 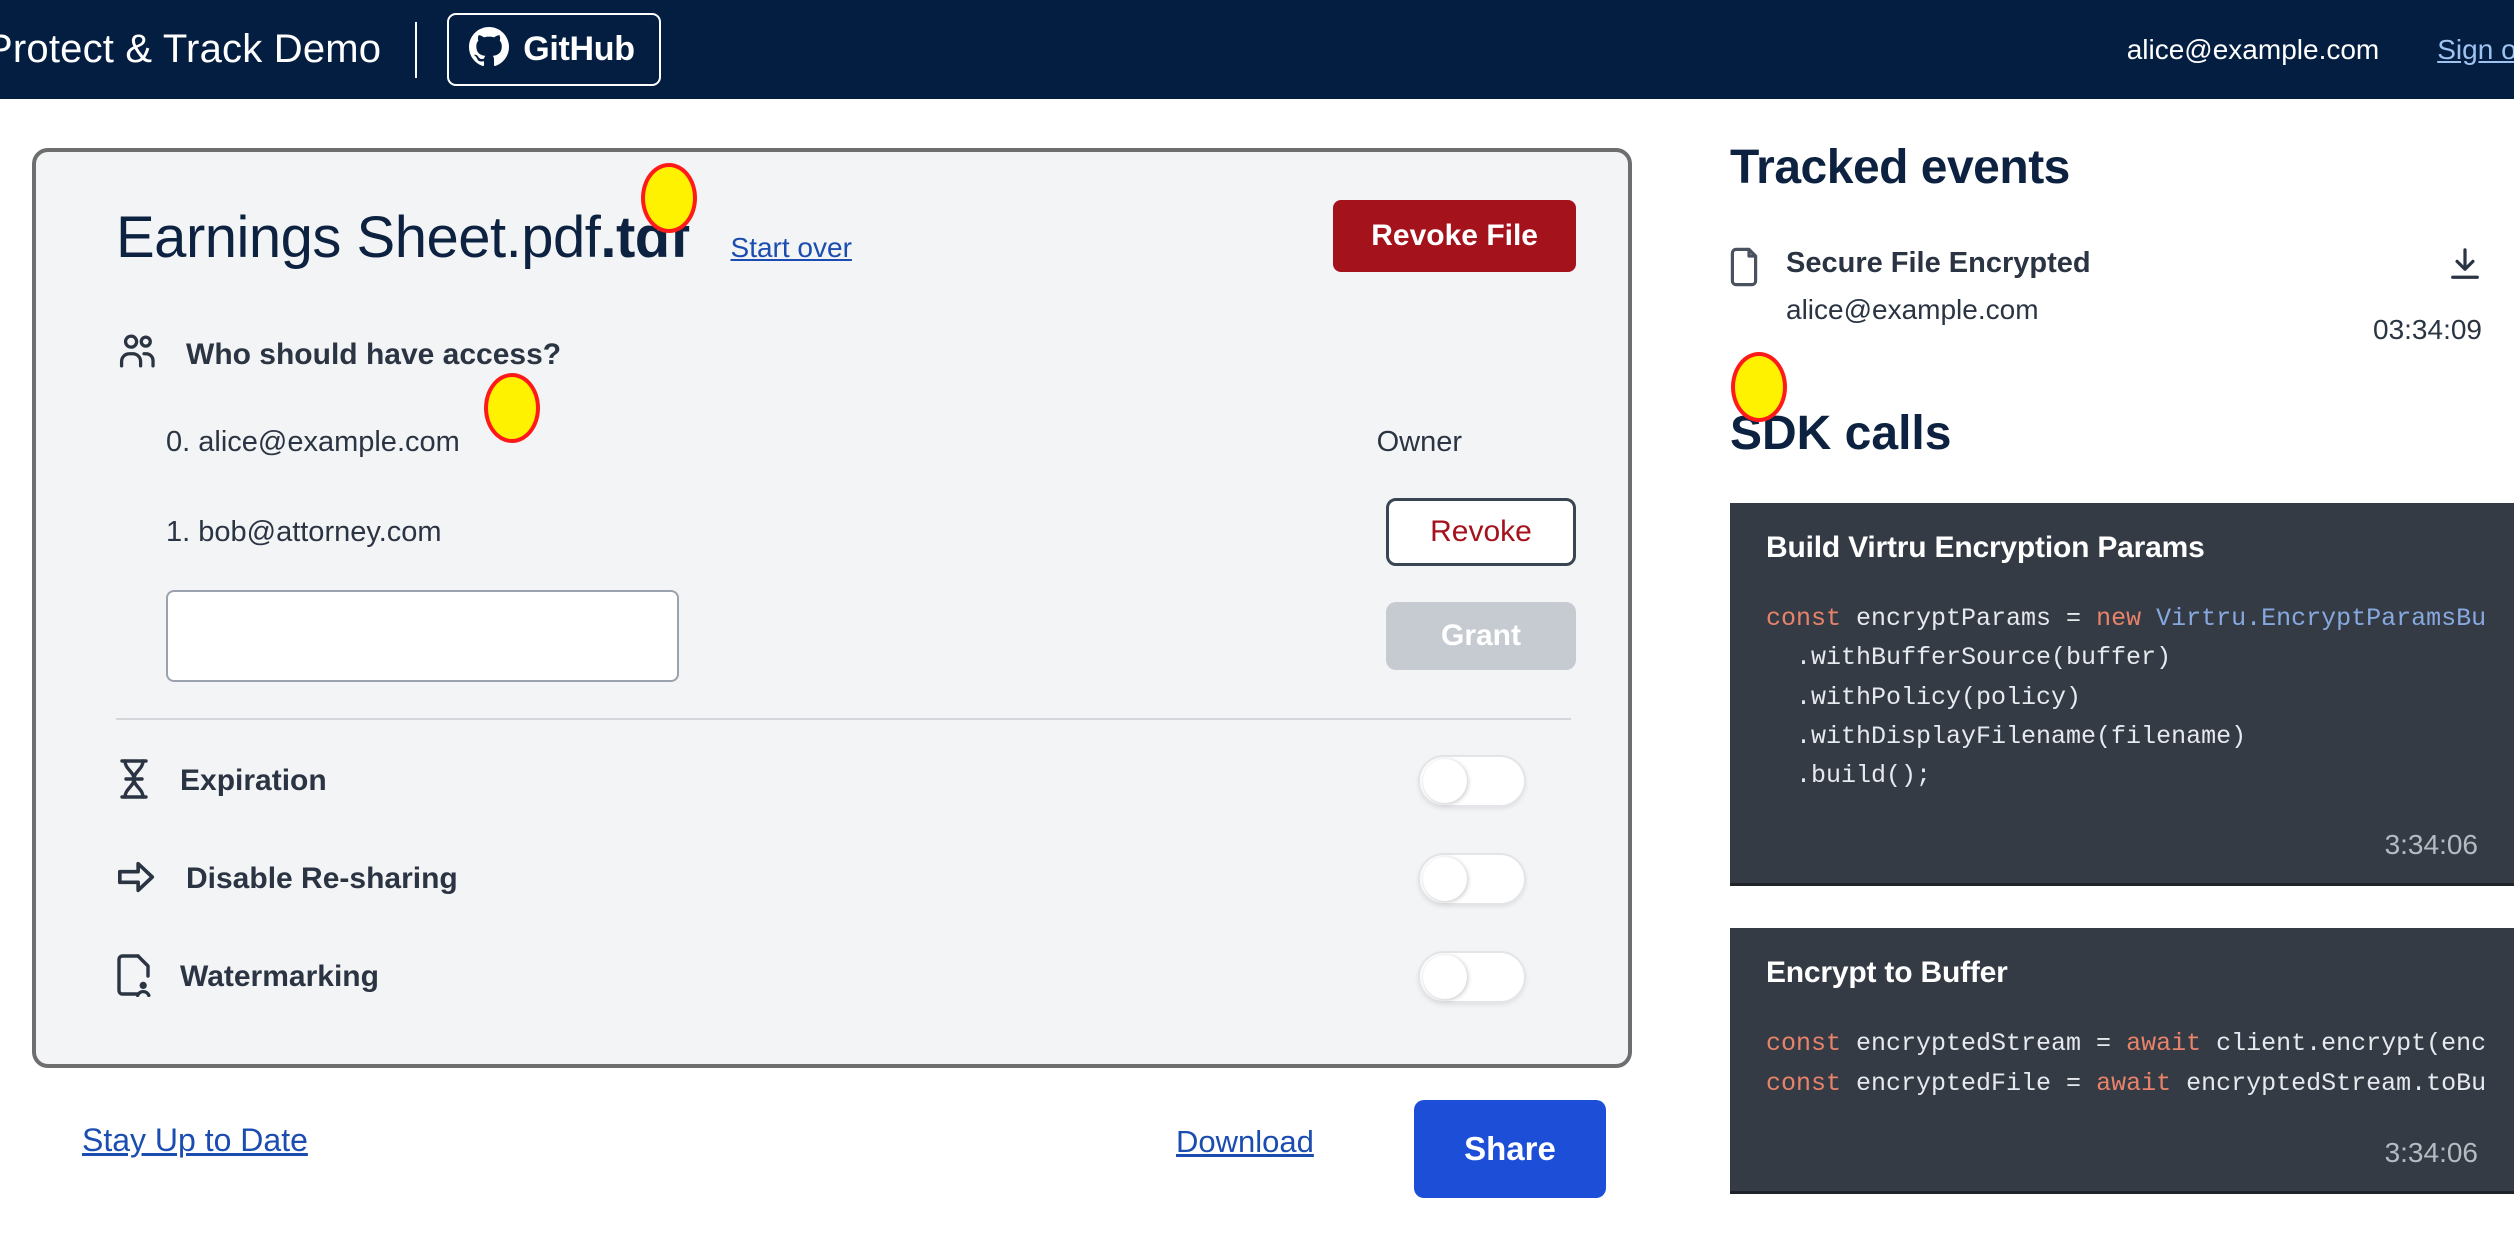 What do you see at coordinates (1472, 977) in the screenshot?
I see `watermarking-toggle` at bounding box center [1472, 977].